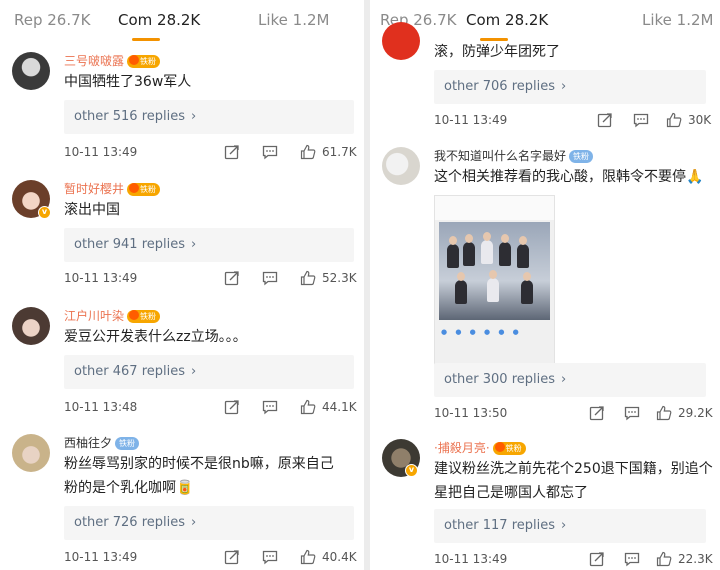 This screenshot has width=720, height=570. Describe the element at coordinates (112, 315) in the screenshot. I see `username: 江户川叶染 铁粉` at that location.